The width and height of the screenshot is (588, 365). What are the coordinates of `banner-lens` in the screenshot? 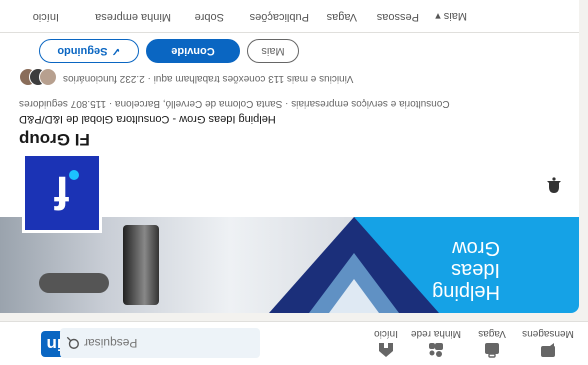 It's located at (74, 283).